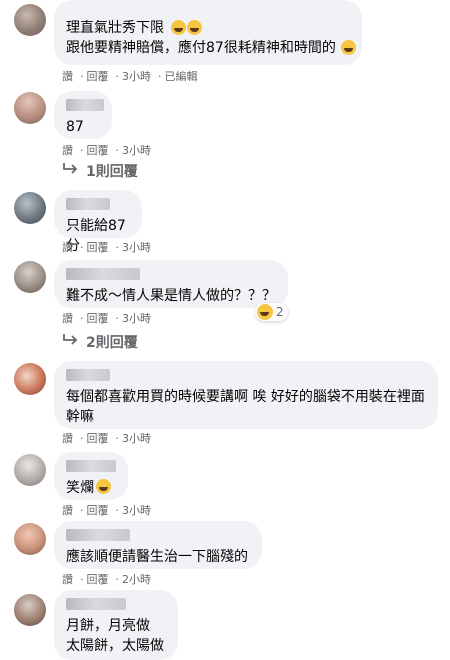 The width and height of the screenshot is (450, 660). I want to click on comment-bubble: 難不成～情人果是情人做的？？？, so click(171, 284).